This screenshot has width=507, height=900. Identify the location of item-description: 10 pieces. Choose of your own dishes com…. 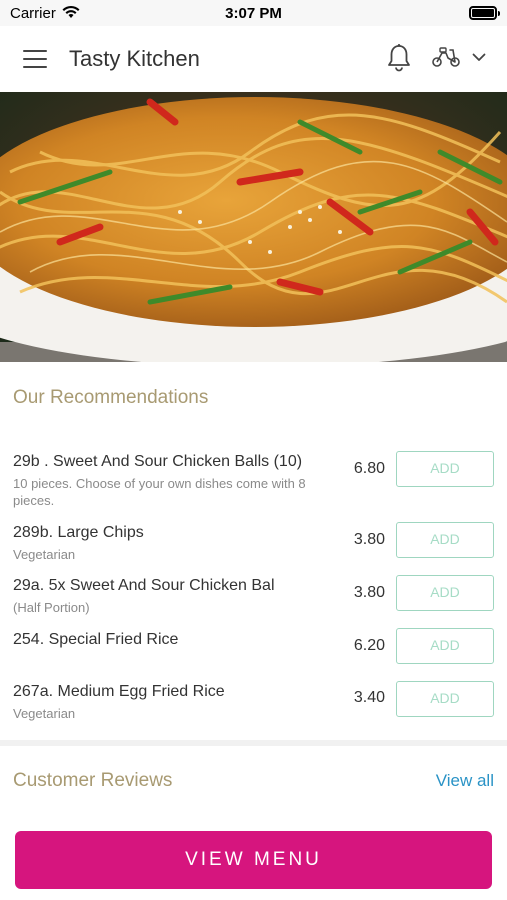
(159, 492).